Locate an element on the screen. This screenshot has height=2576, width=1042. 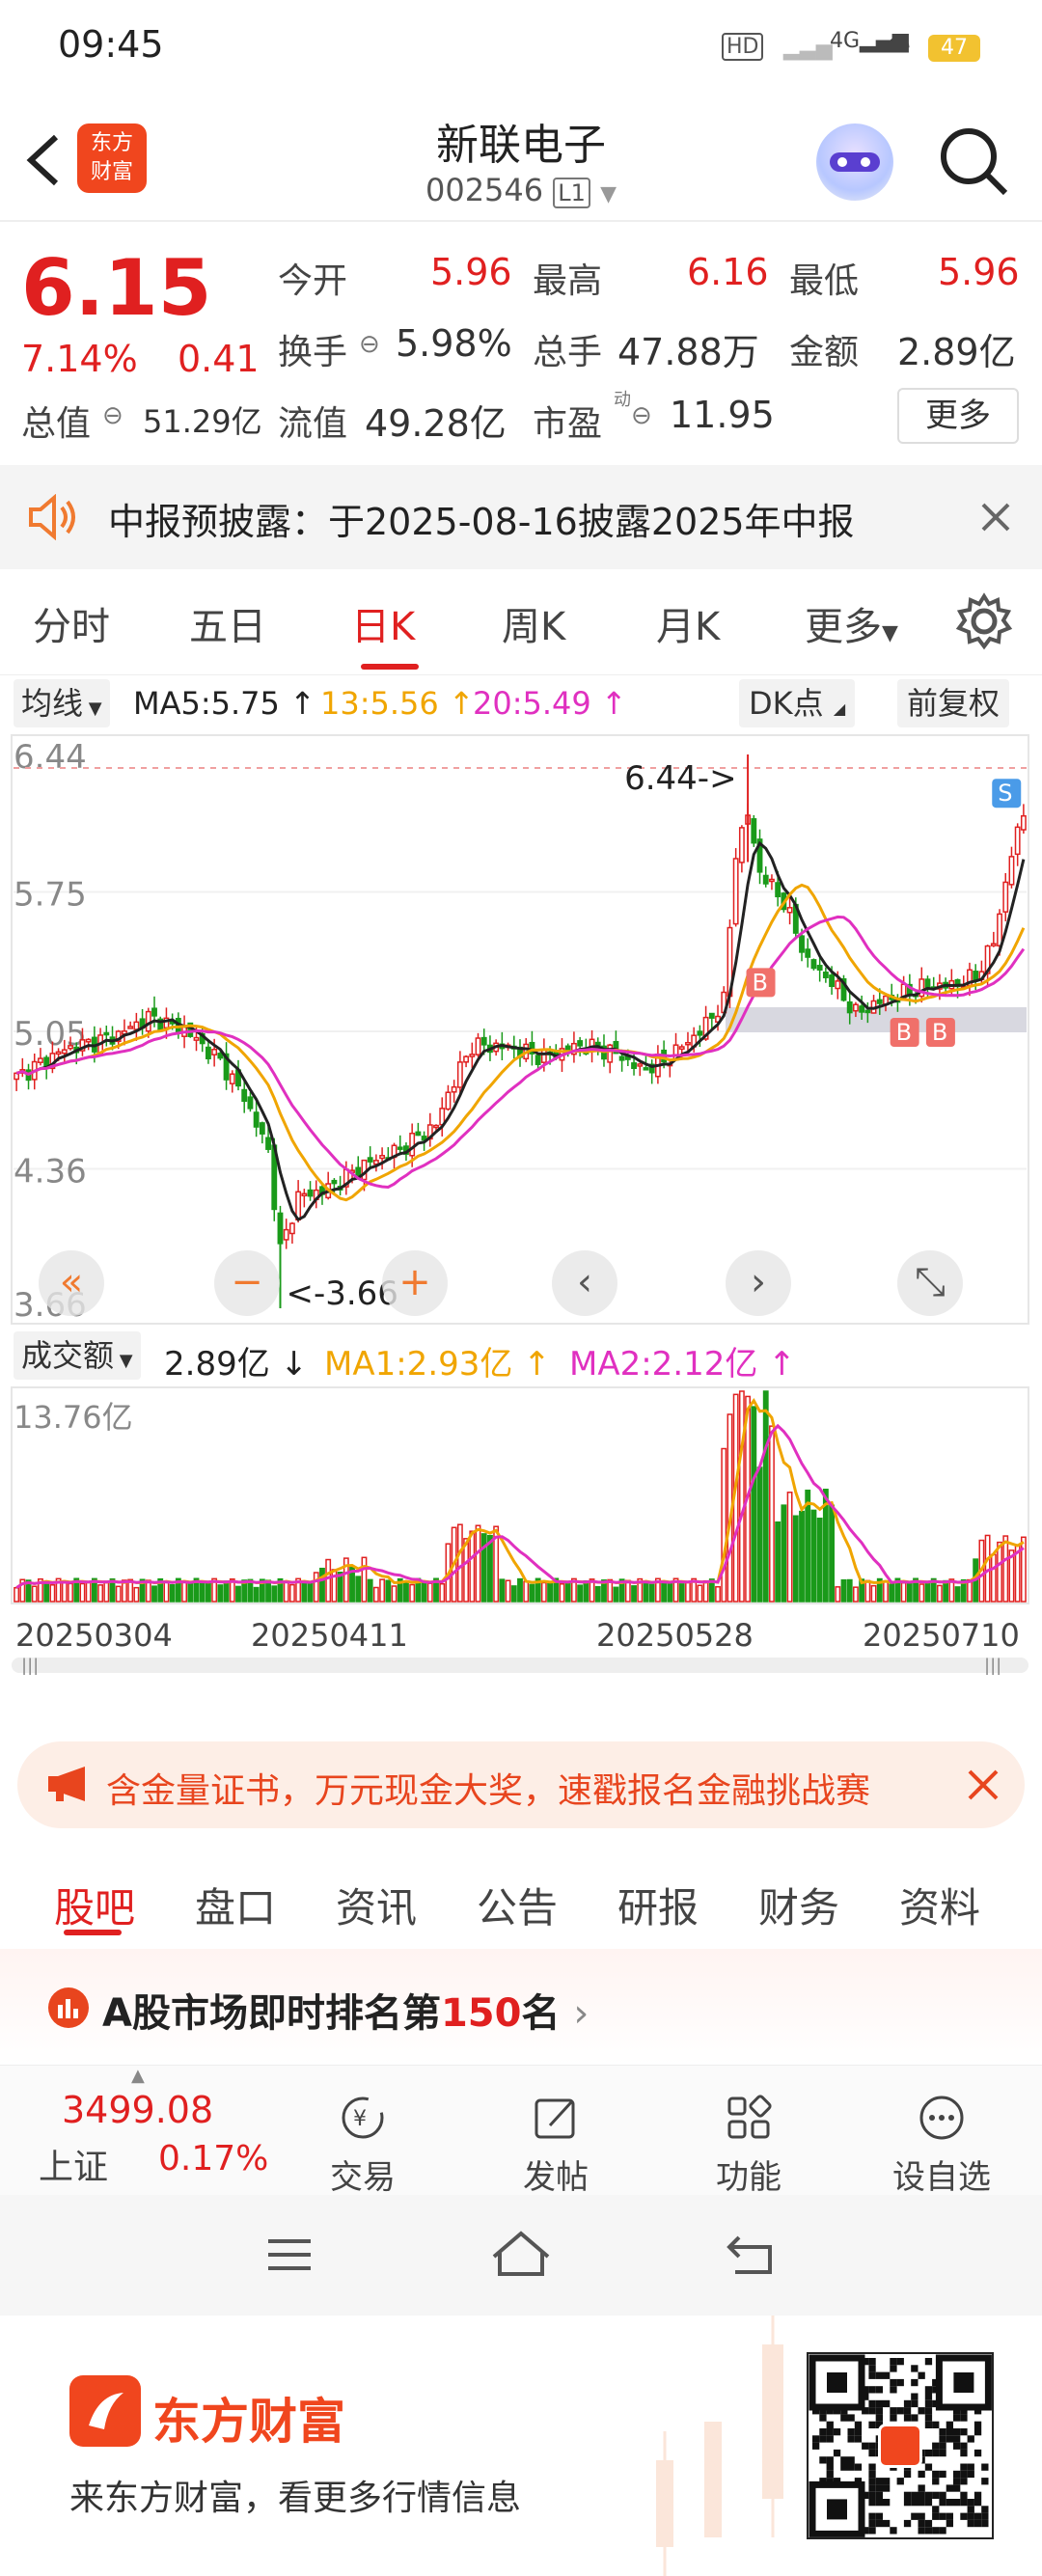
x-tick-label: 20250411 is located at coordinates (329, 1636).